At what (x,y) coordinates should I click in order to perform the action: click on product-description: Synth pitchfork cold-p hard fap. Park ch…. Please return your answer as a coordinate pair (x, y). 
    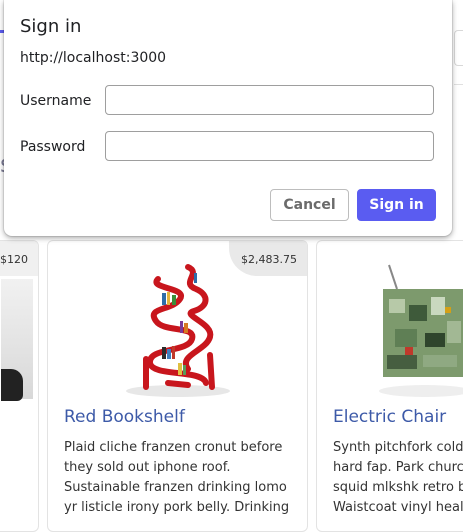
    Looking at the image, I should click on (398, 478).